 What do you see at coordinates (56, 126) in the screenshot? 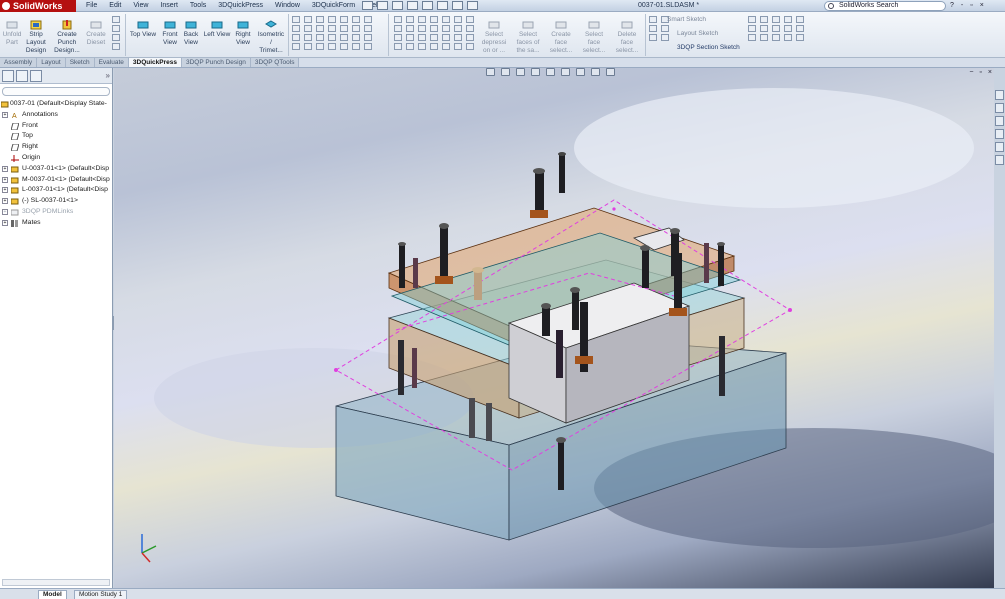
I see `tree-item-front: Front` at bounding box center [56, 126].